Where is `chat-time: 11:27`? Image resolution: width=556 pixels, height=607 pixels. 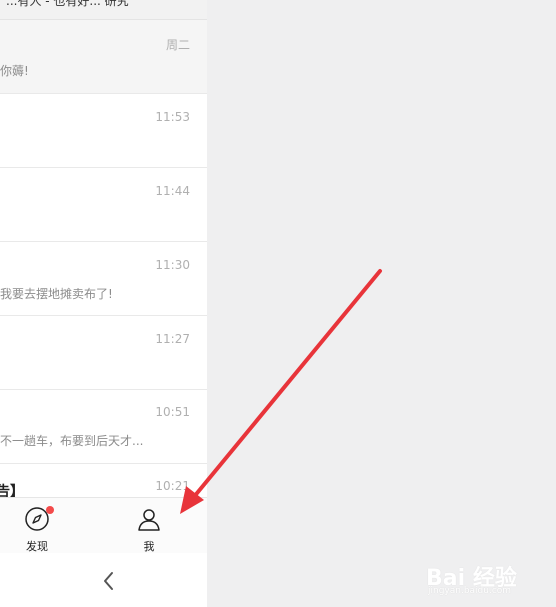
chat-time: 11:27 is located at coordinates (172, 339).